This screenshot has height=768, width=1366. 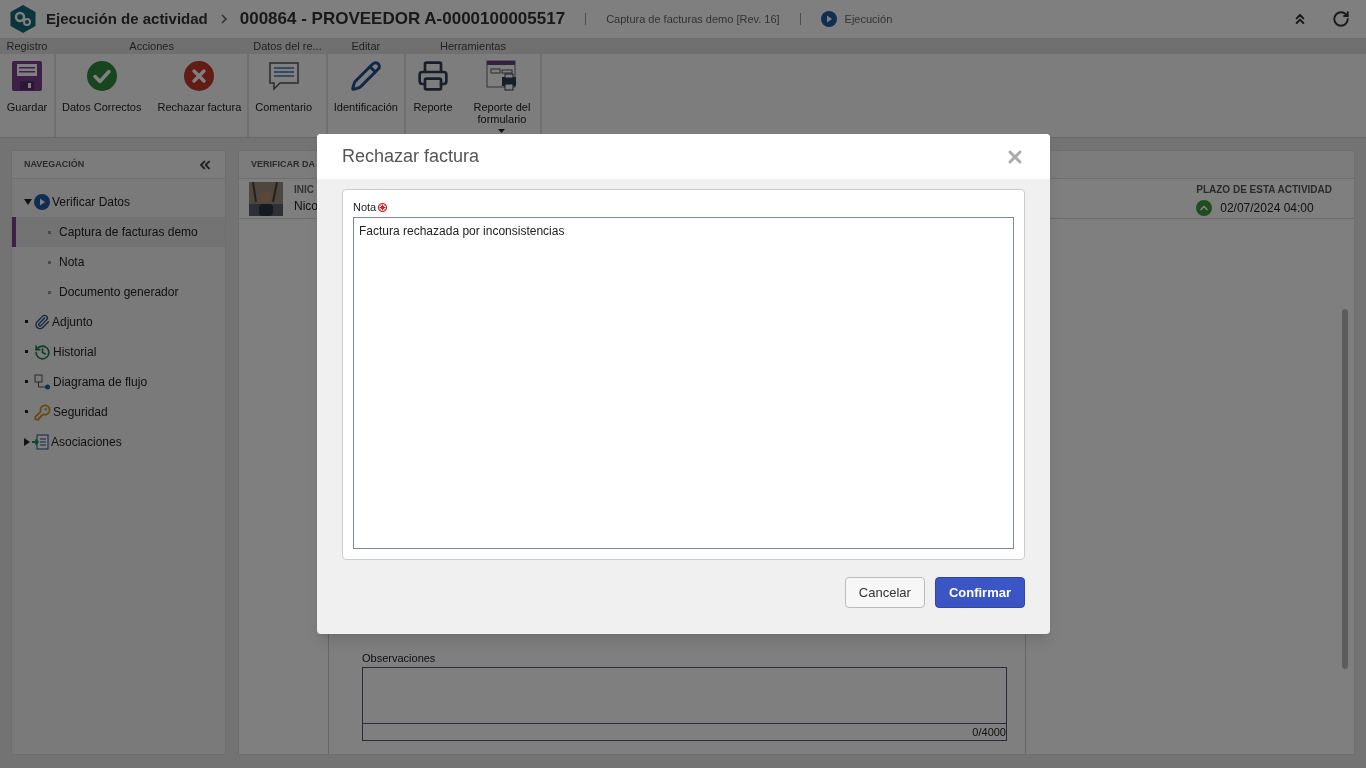 What do you see at coordinates (472, 46) in the screenshot?
I see `ribbon-group-label: Herramientas` at bounding box center [472, 46].